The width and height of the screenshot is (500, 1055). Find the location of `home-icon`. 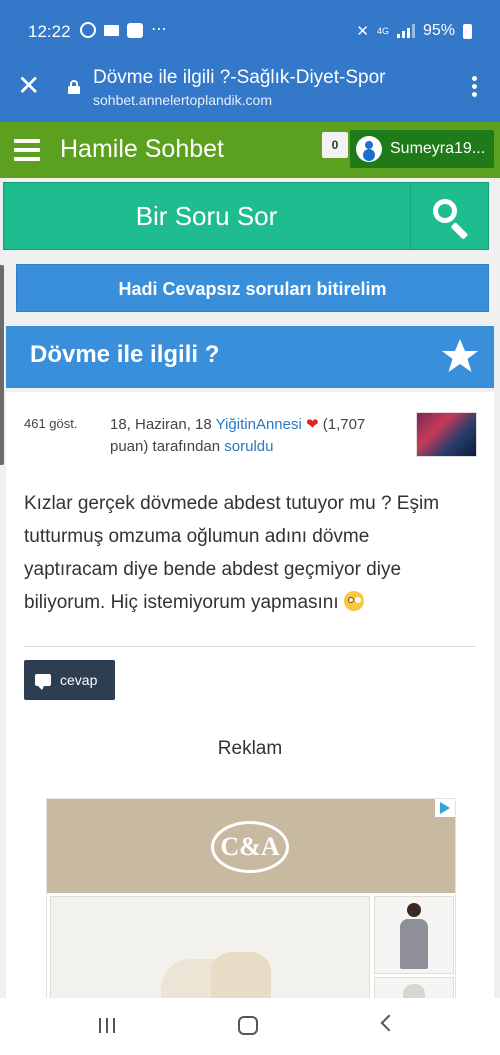

home-icon is located at coordinates (248, 1025).